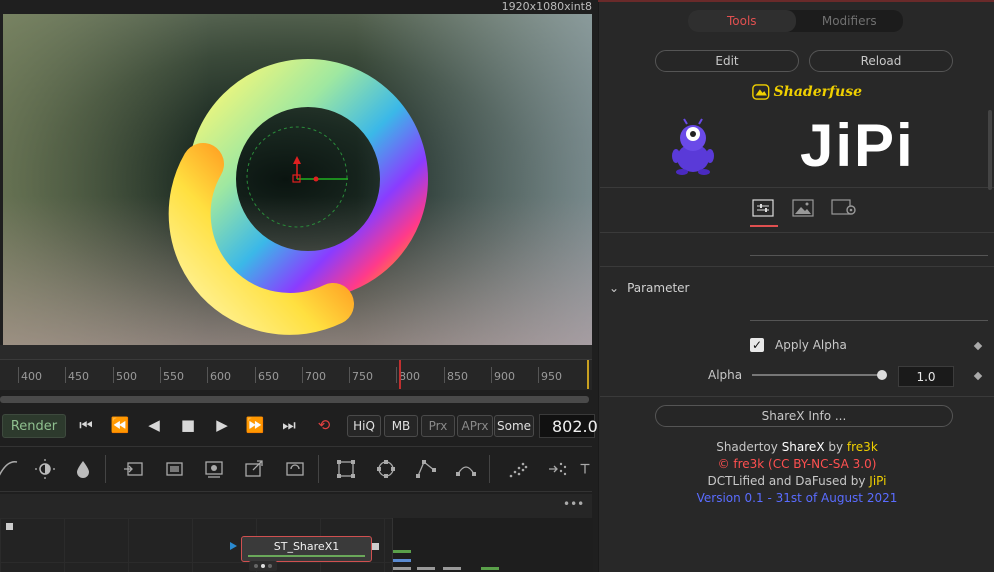 This screenshot has width=994, height=572. I want to click on bspline-mask-icon, so click(466, 469).